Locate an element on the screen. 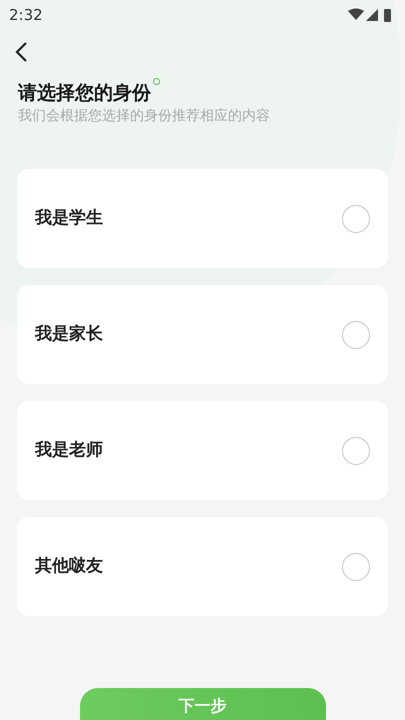  page-title: 请选择您的身份 is located at coordinates (84, 93).